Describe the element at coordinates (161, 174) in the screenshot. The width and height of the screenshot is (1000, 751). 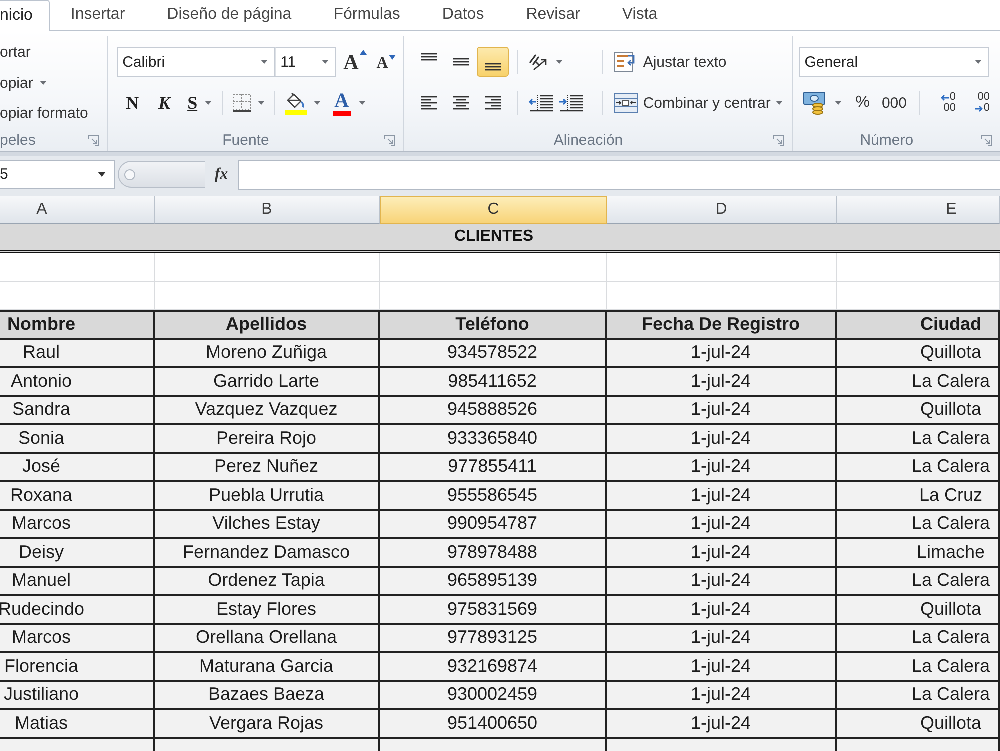
I see `resize-handle` at that location.